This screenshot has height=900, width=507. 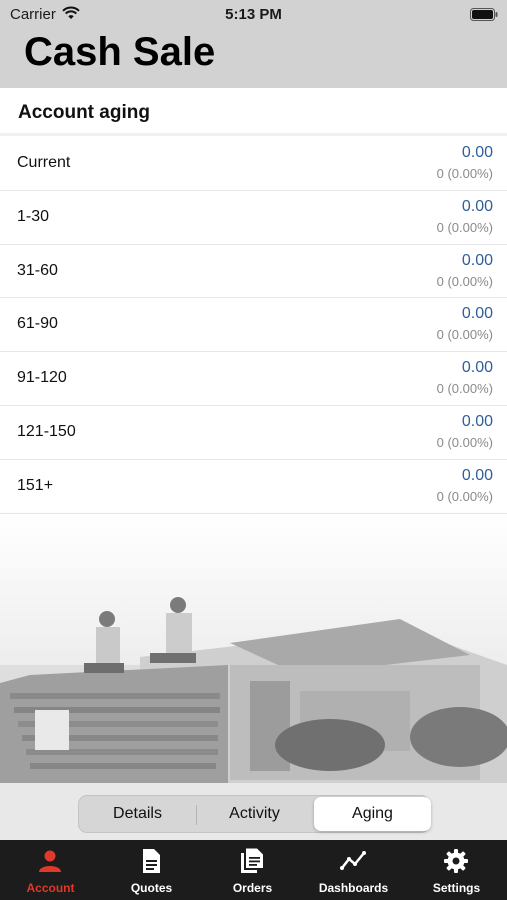 What do you see at coordinates (484, 14) in the screenshot?
I see `battery-icon` at bounding box center [484, 14].